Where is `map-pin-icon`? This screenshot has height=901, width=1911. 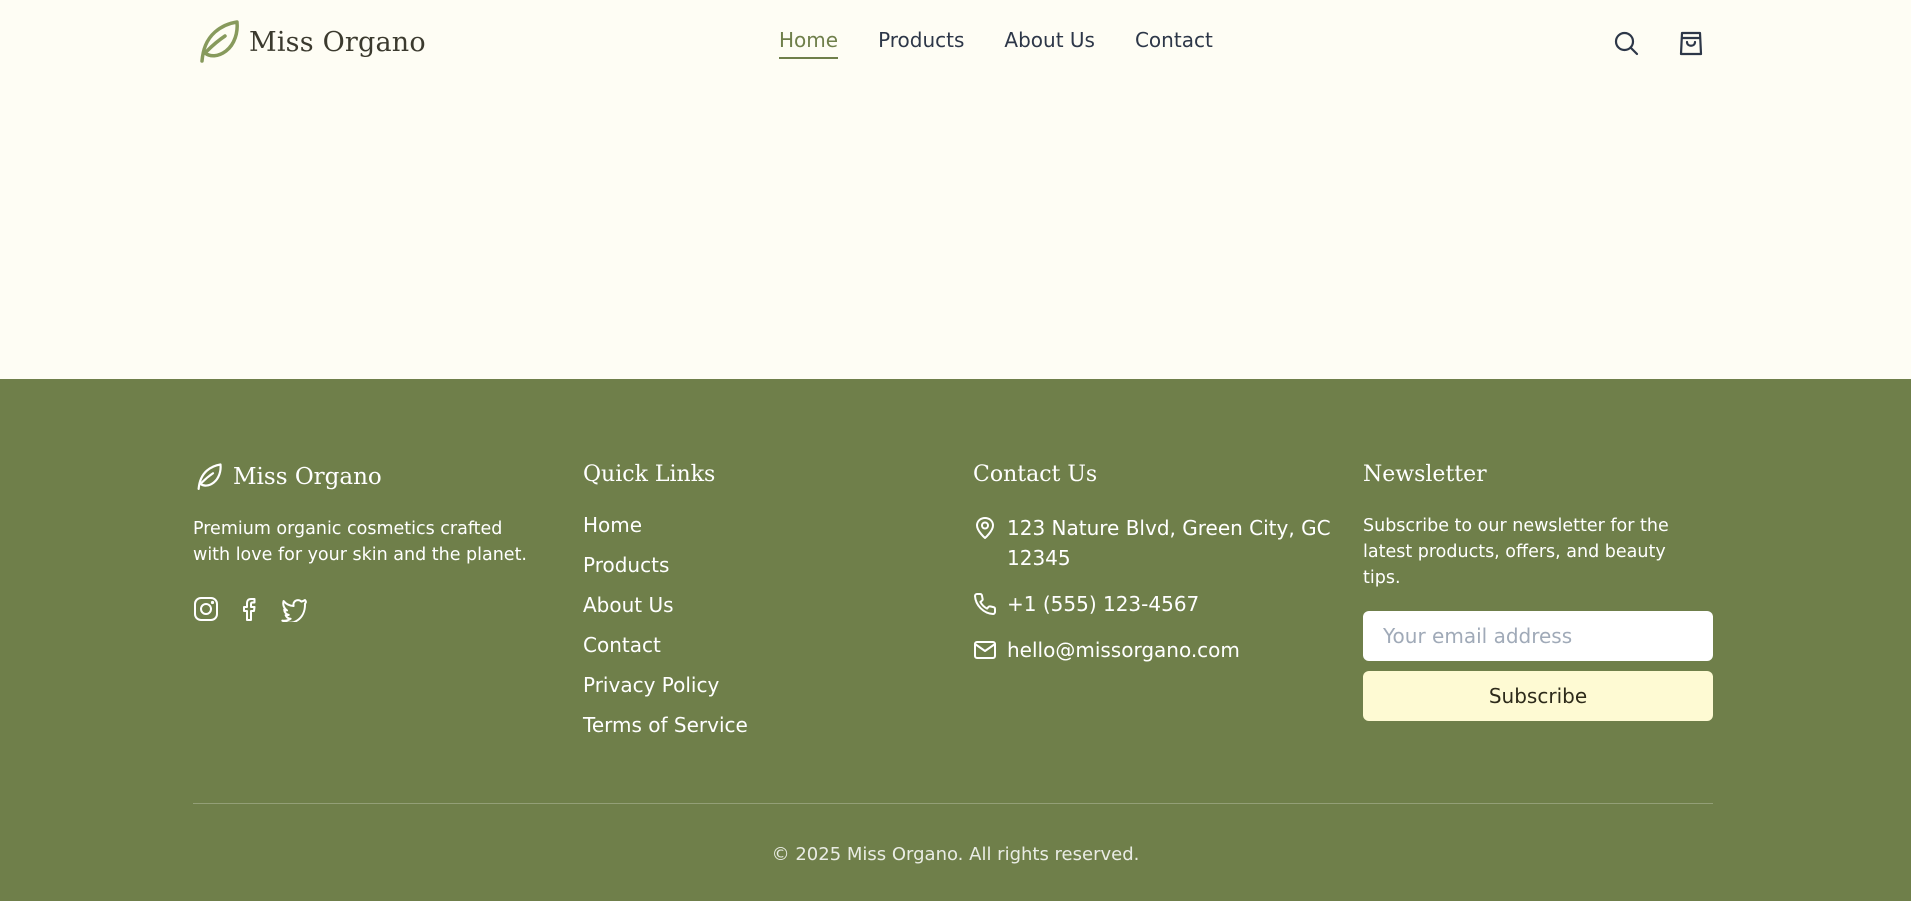 map-pin-icon is located at coordinates (985, 528).